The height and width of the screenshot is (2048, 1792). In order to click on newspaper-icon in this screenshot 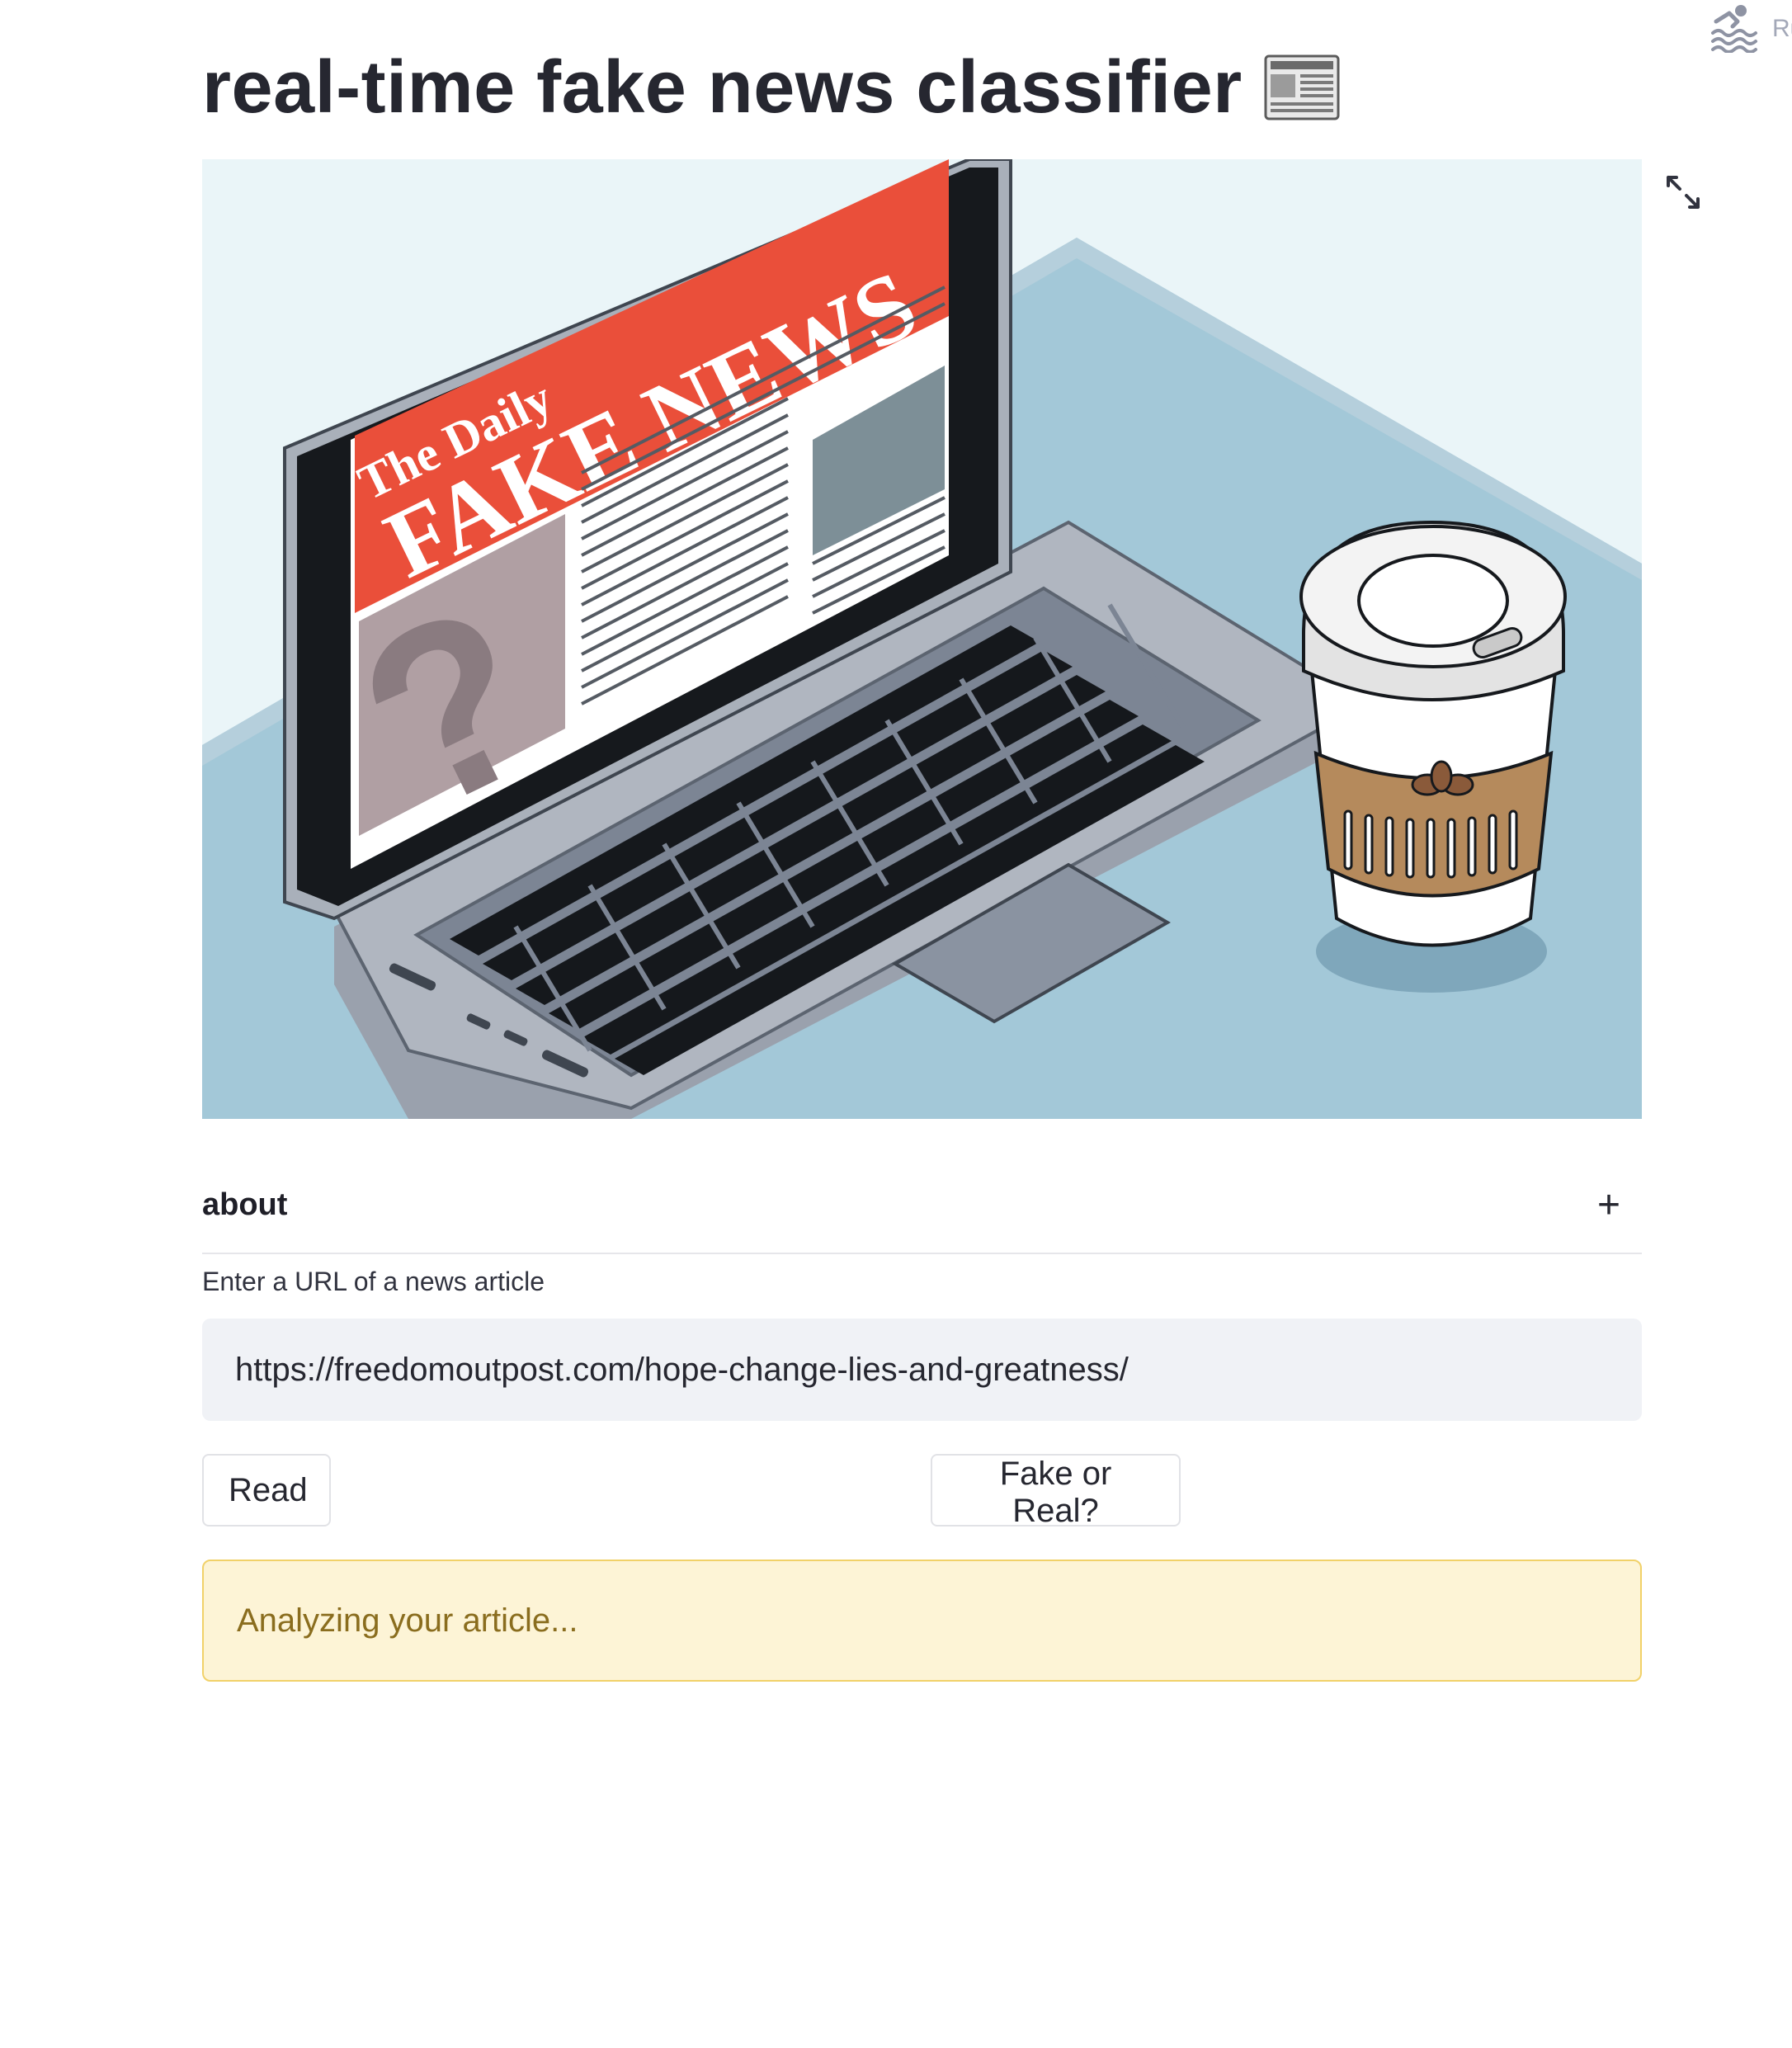, I will do `click(1302, 87)`.